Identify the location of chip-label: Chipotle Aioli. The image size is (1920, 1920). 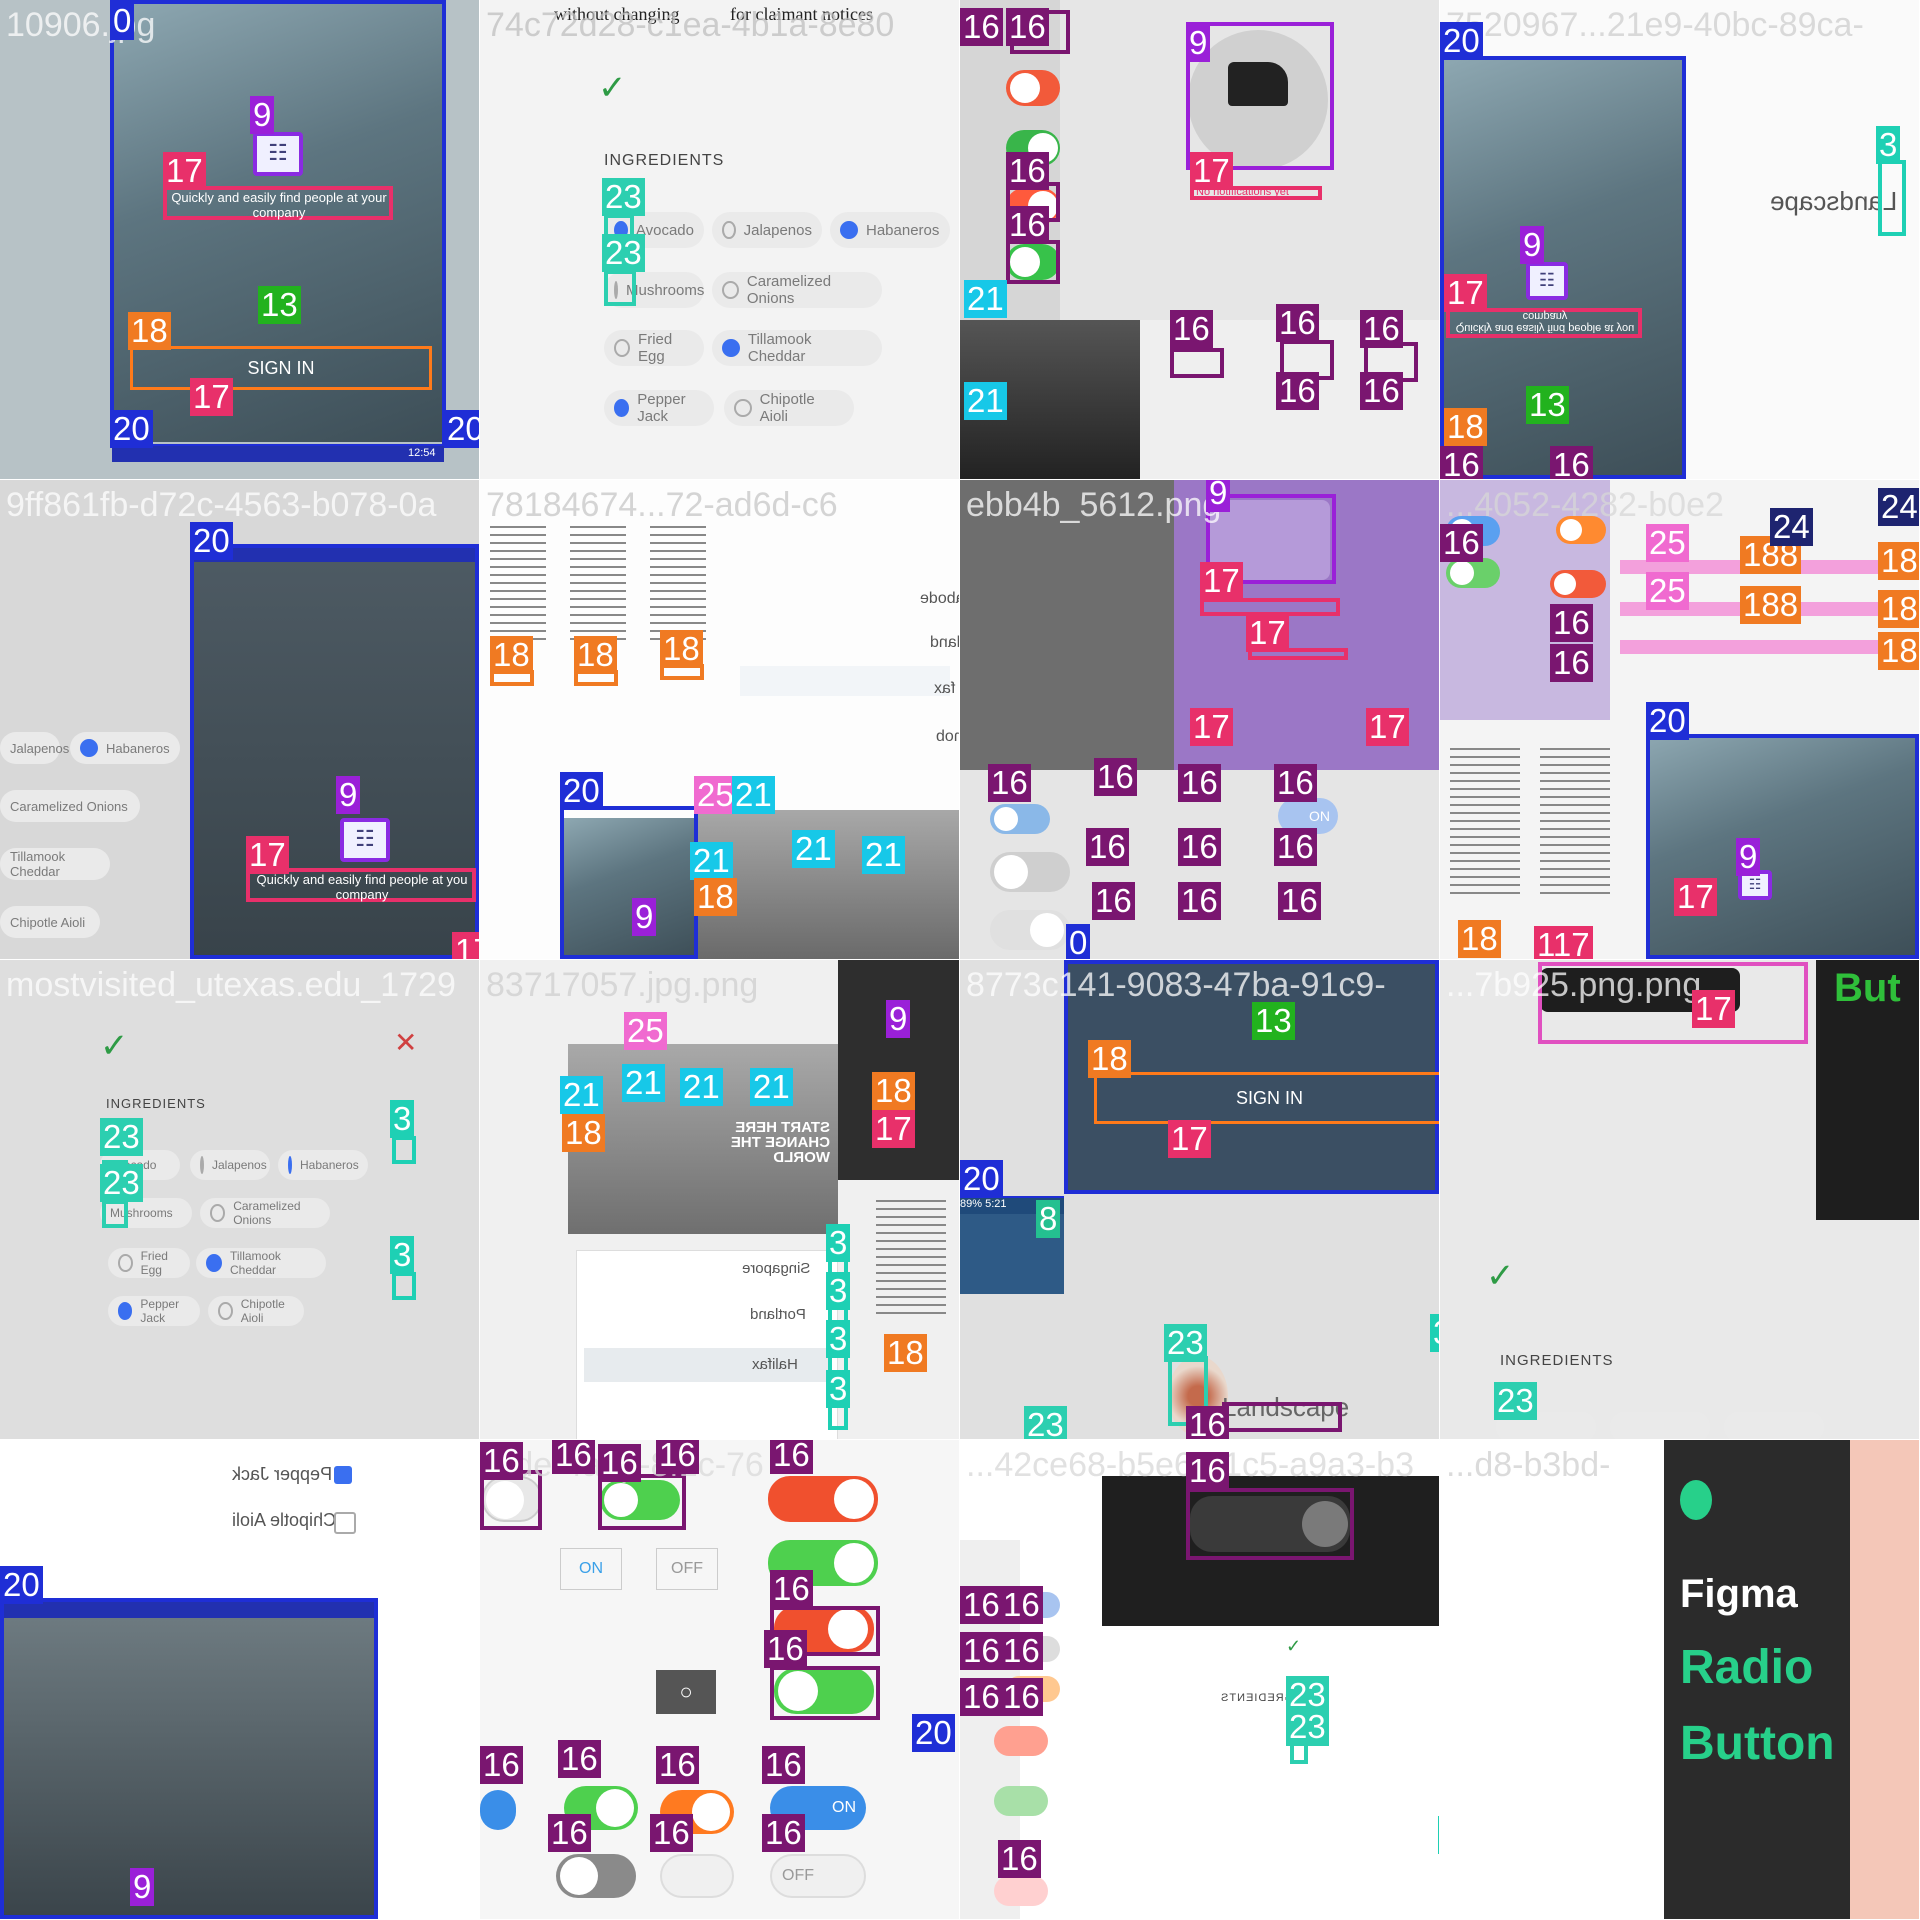
(262, 1311).